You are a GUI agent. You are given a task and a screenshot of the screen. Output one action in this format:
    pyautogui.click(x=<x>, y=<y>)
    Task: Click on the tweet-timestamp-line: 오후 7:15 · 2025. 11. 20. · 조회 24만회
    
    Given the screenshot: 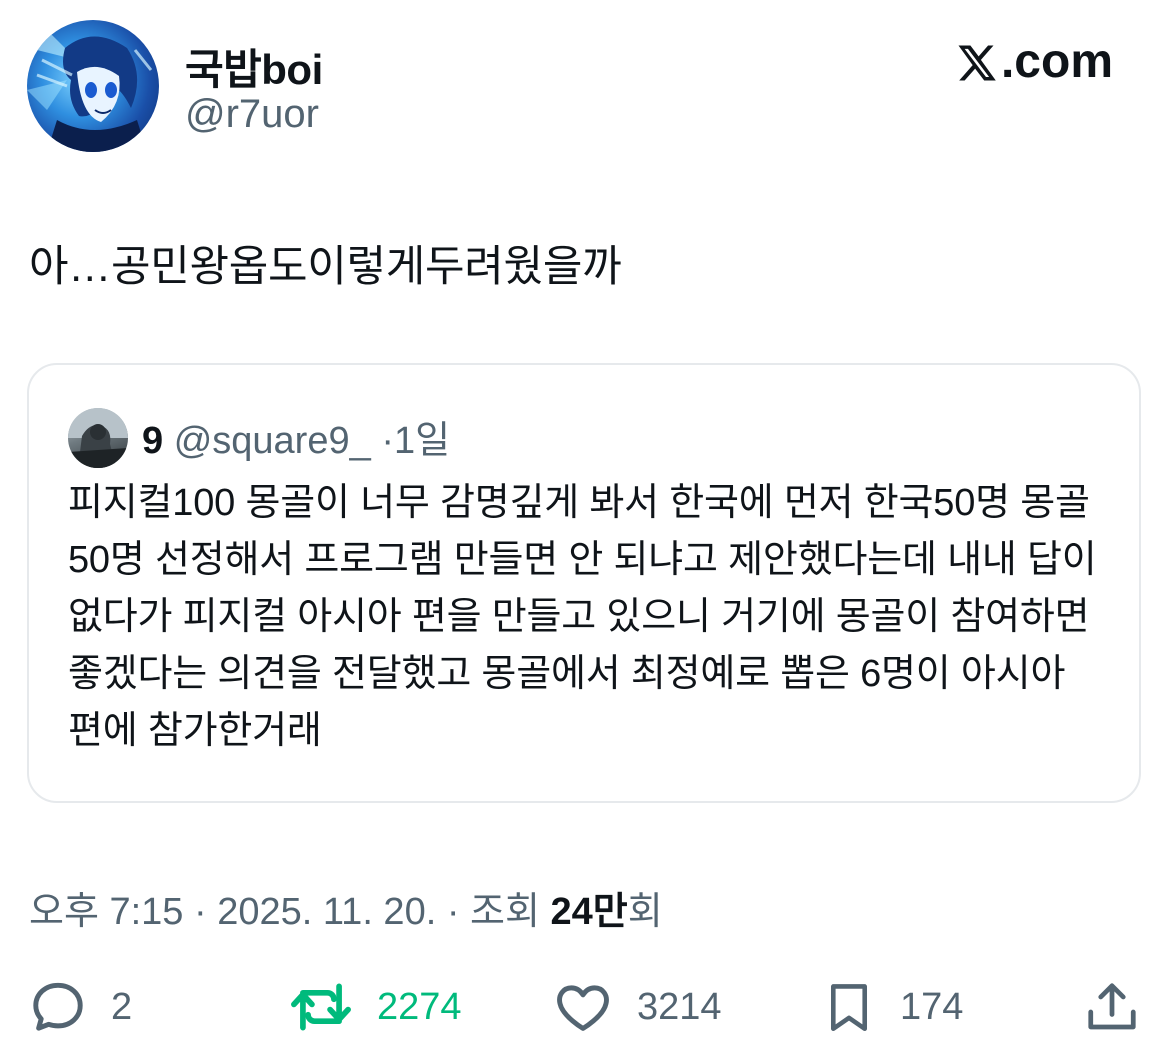 What is the action you would take?
    pyautogui.click(x=346, y=907)
    